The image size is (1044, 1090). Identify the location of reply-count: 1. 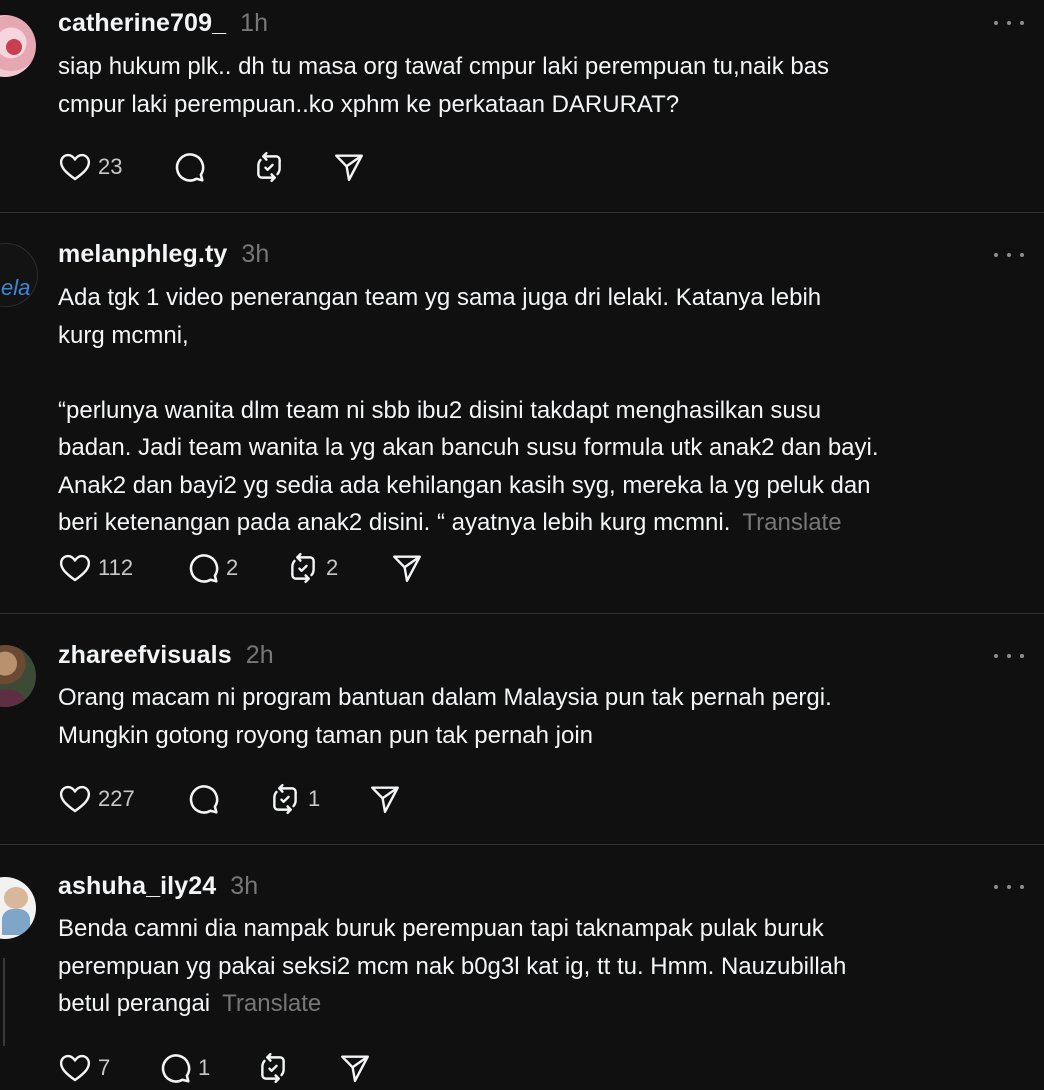
(204, 1067).